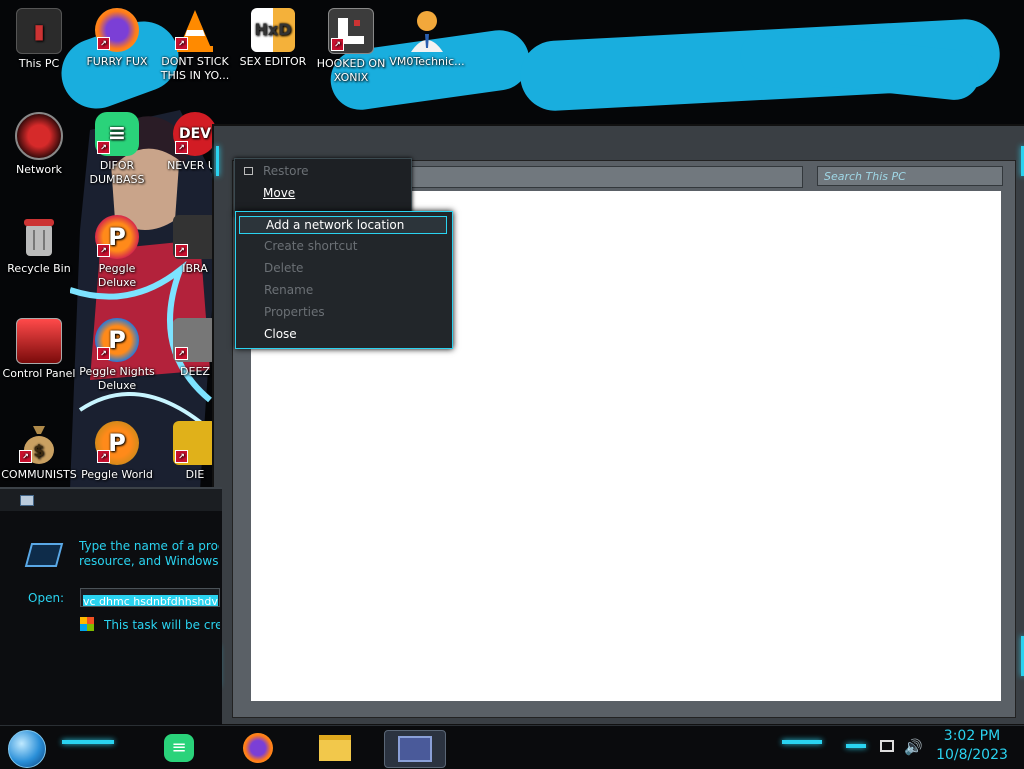 The image size is (1024, 769). I want to click on desktop-icon-control-panel: Control Panel, so click(39, 349).